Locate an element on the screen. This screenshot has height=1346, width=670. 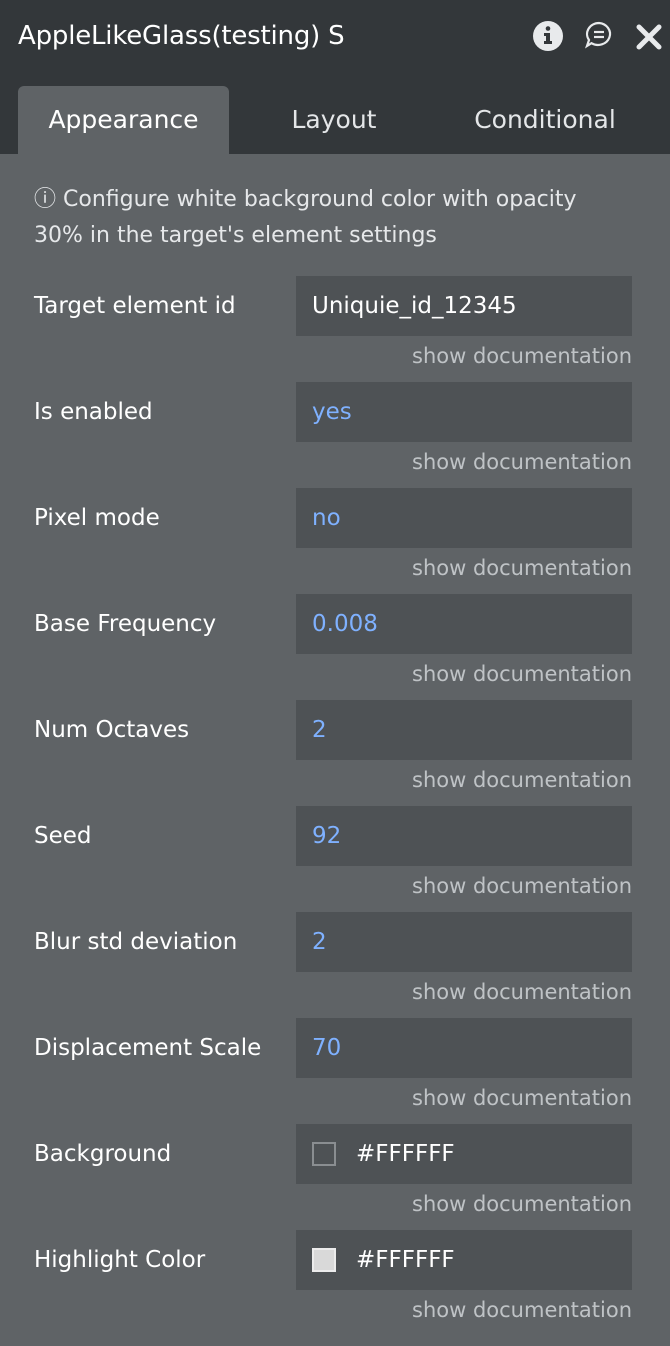
field-label: Num Octaves is located at coordinates (112, 730).